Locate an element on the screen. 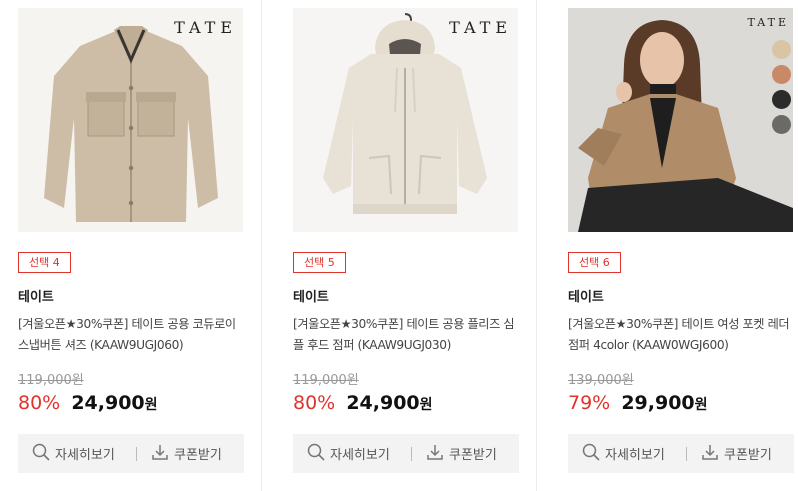 The width and height of the screenshot is (798, 491). discount-rate: 79% is located at coordinates (589, 403).